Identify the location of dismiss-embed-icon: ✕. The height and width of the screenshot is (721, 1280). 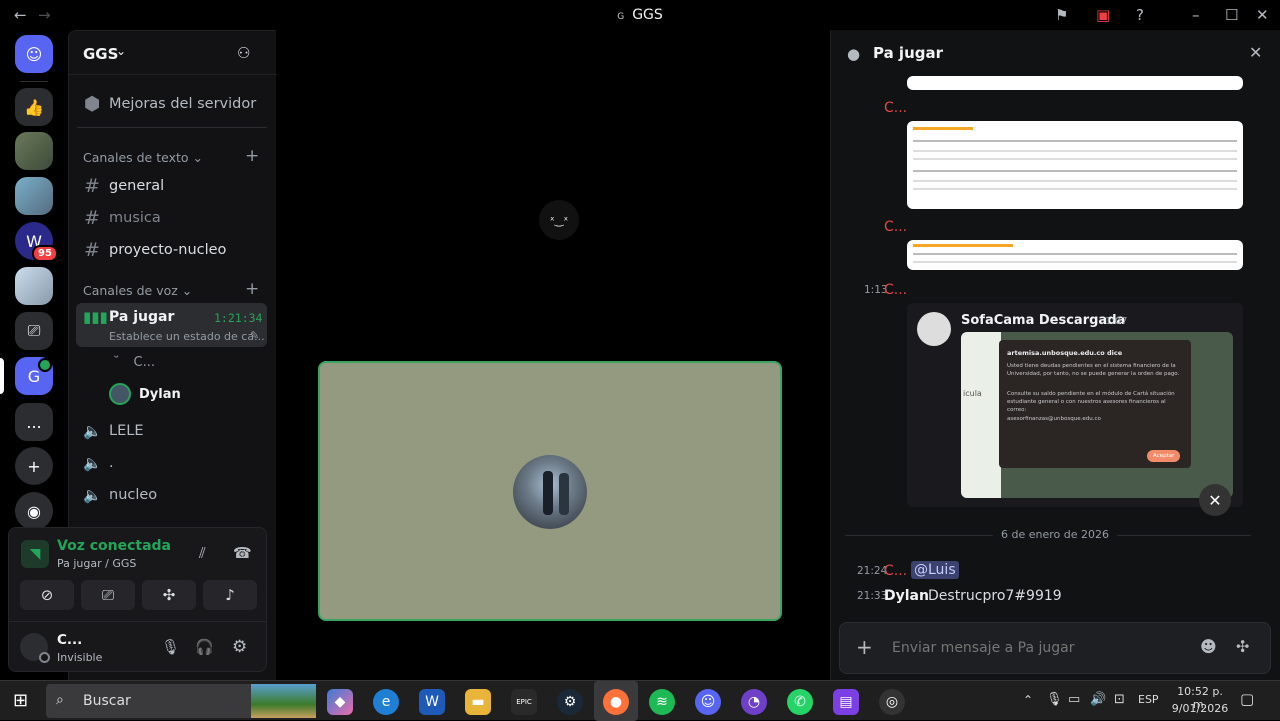
(1215, 500).